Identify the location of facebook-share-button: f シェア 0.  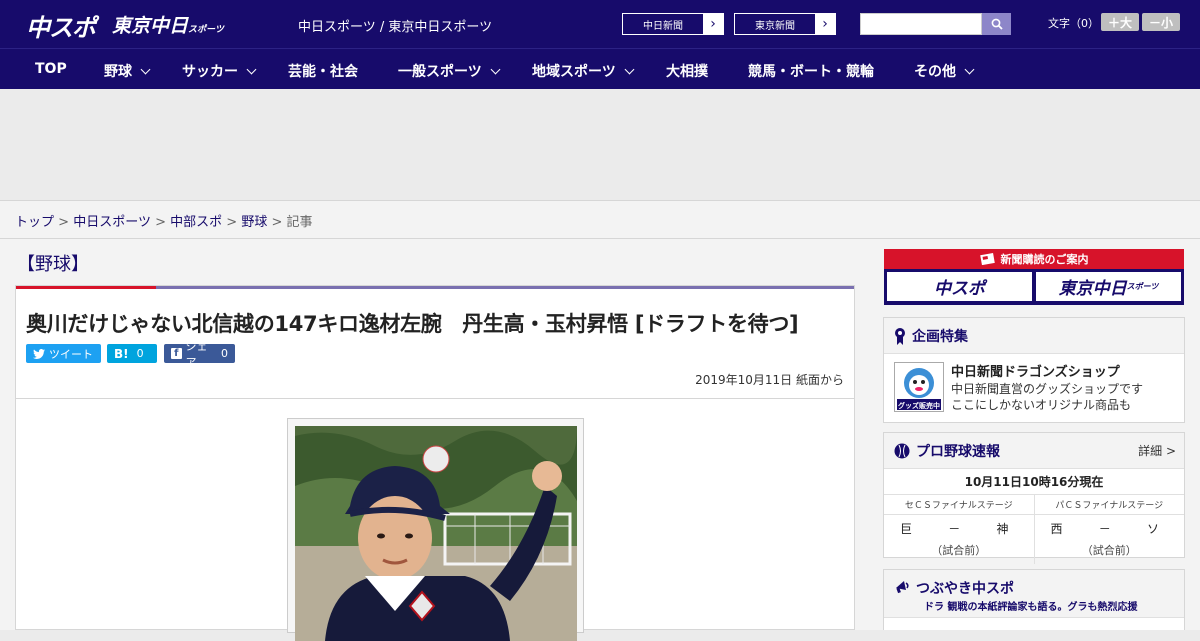
(199, 354).